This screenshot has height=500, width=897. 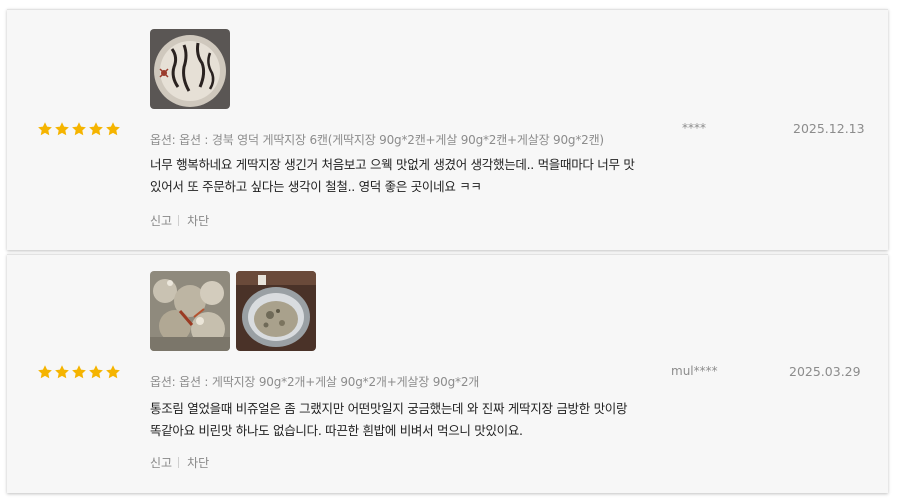 I want to click on review-photo-jar-lid, so click(x=190, y=69).